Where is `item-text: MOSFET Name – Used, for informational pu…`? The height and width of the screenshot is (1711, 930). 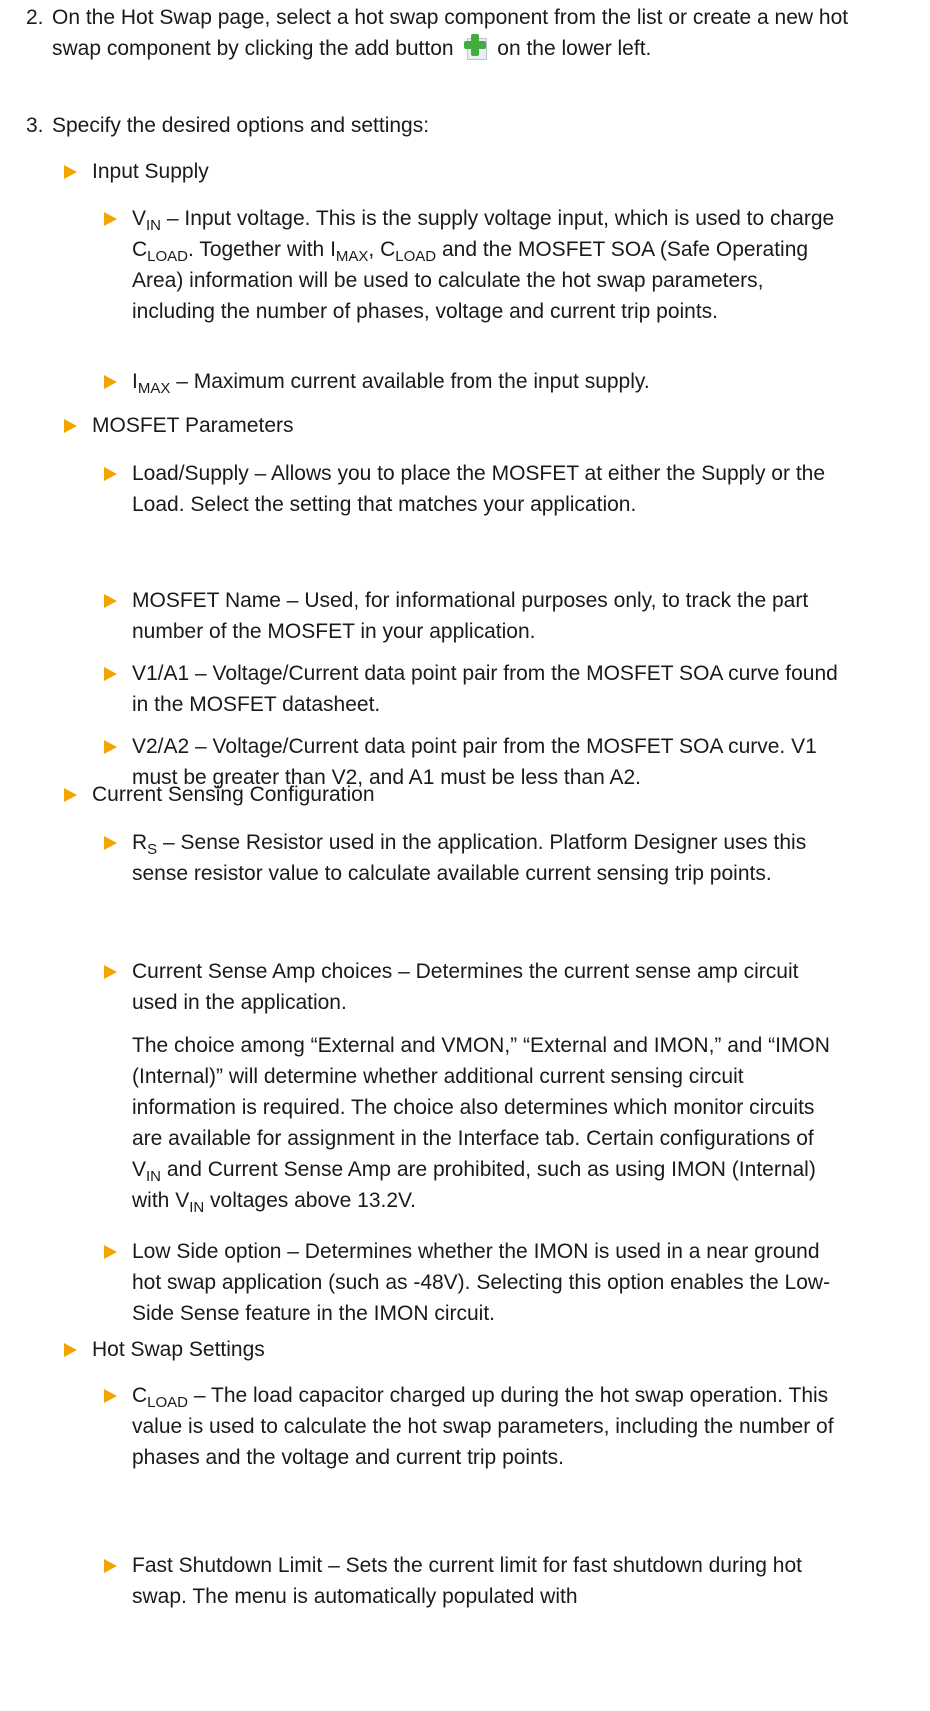 item-text: MOSFET Name – Used, for informational pu… is located at coordinates (470, 616).